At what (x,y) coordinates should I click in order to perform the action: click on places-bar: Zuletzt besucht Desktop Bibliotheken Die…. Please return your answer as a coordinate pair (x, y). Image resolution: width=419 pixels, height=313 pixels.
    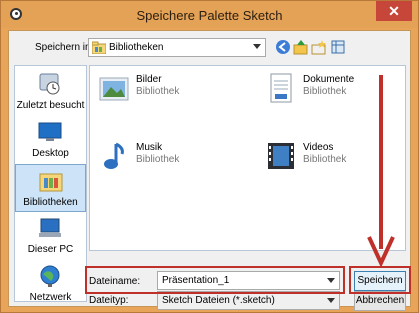
    Looking at the image, I should click on (50, 184).